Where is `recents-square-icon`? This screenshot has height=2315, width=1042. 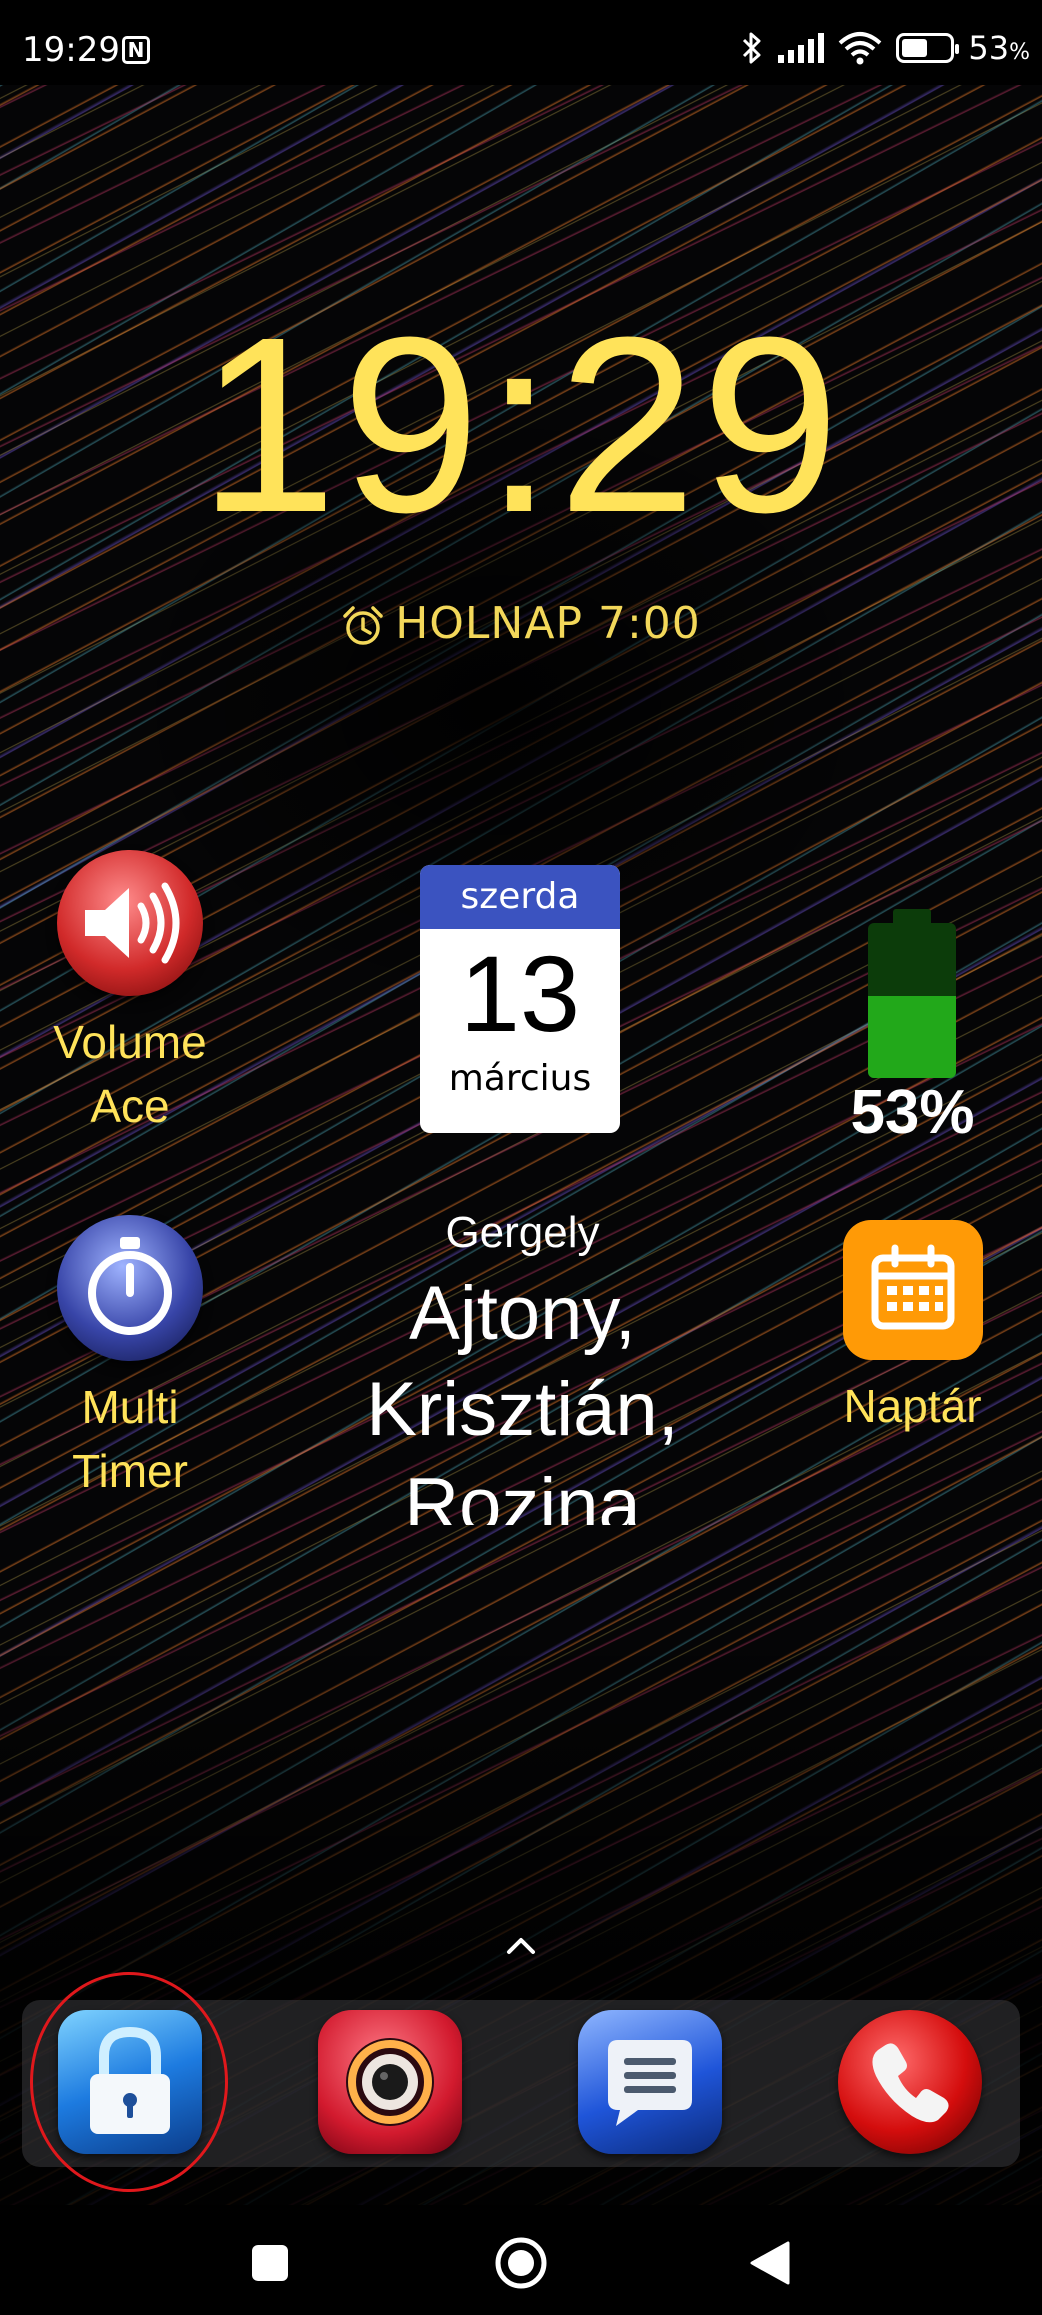
recents-square-icon is located at coordinates (270, 2263).